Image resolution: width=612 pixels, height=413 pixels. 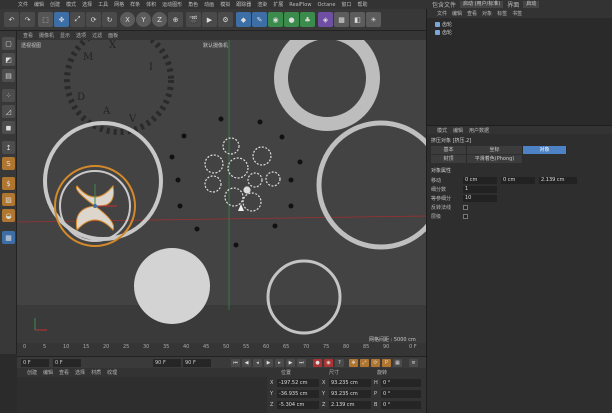 What do you see at coordinates (339, 363) in the screenshot?
I see `keyframe-selection-icon: ?` at bounding box center [339, 363].